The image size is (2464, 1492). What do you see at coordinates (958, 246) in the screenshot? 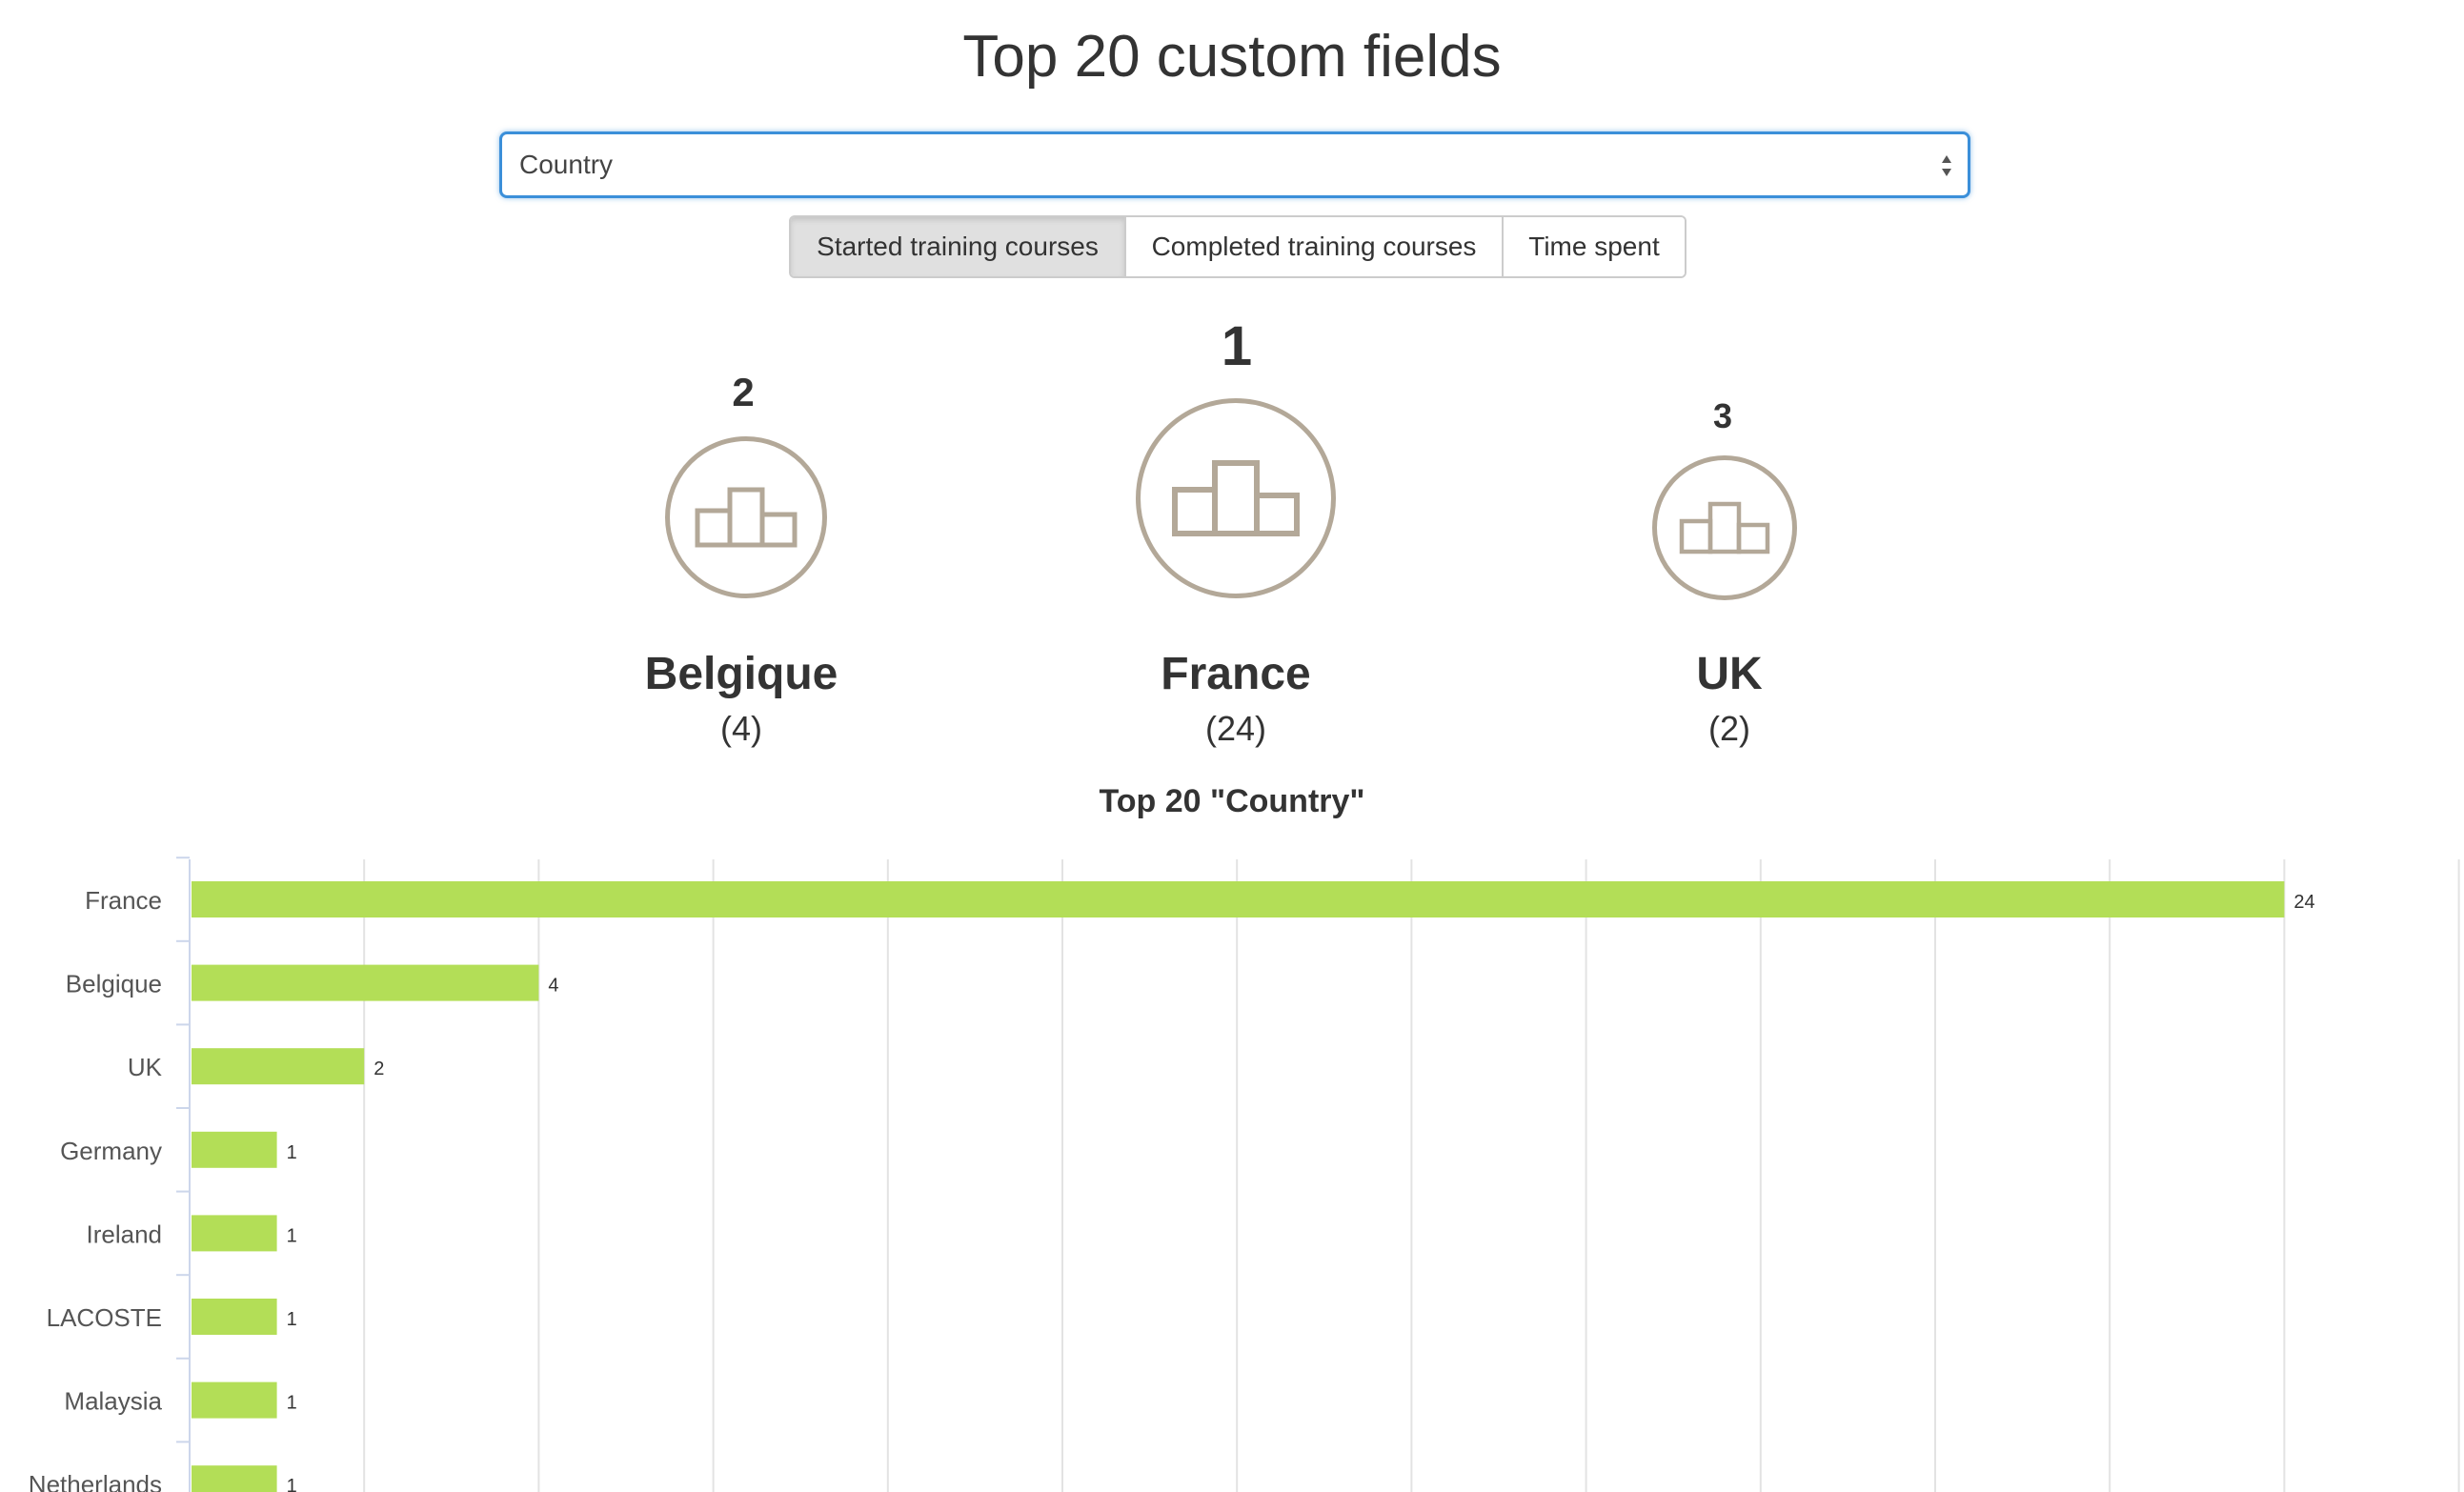
I see `tab-started-training-courses: Started training courses` at bounding box center [958, 246].